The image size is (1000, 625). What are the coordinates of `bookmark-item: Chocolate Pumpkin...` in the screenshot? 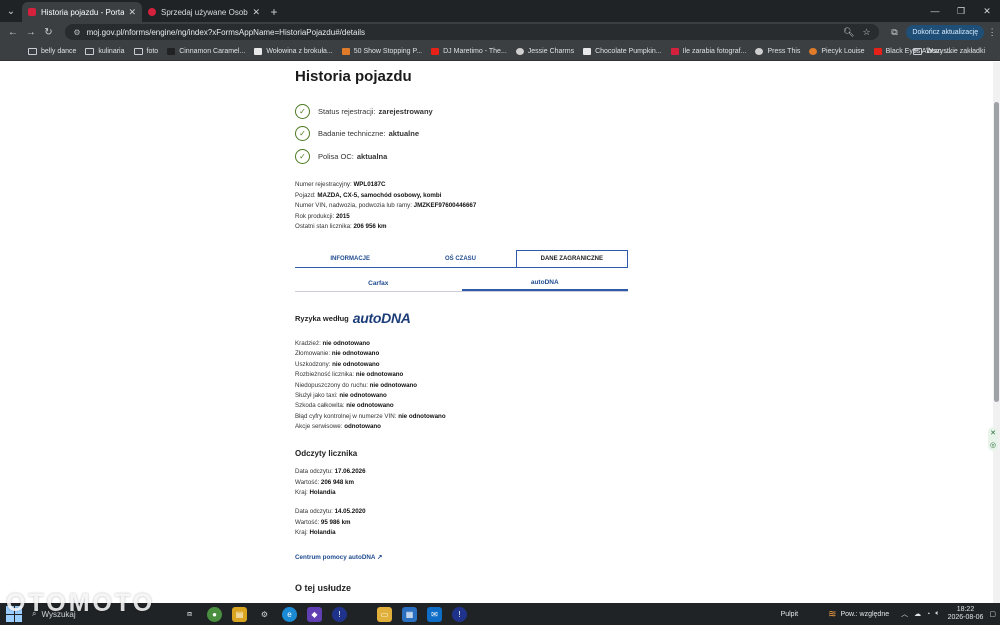 It's located at (622, 51).